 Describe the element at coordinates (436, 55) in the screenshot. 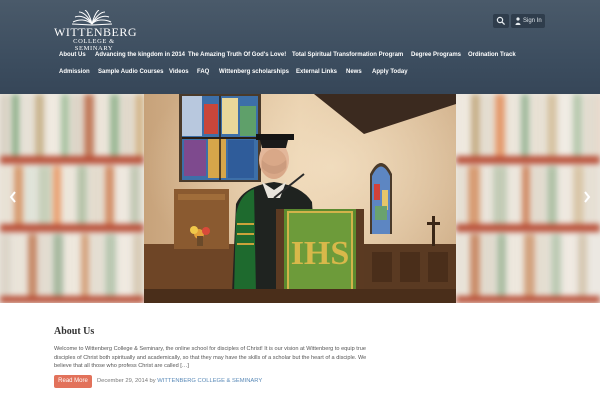

I see `nav-item-degree-programs: Degree Programs` at that location.